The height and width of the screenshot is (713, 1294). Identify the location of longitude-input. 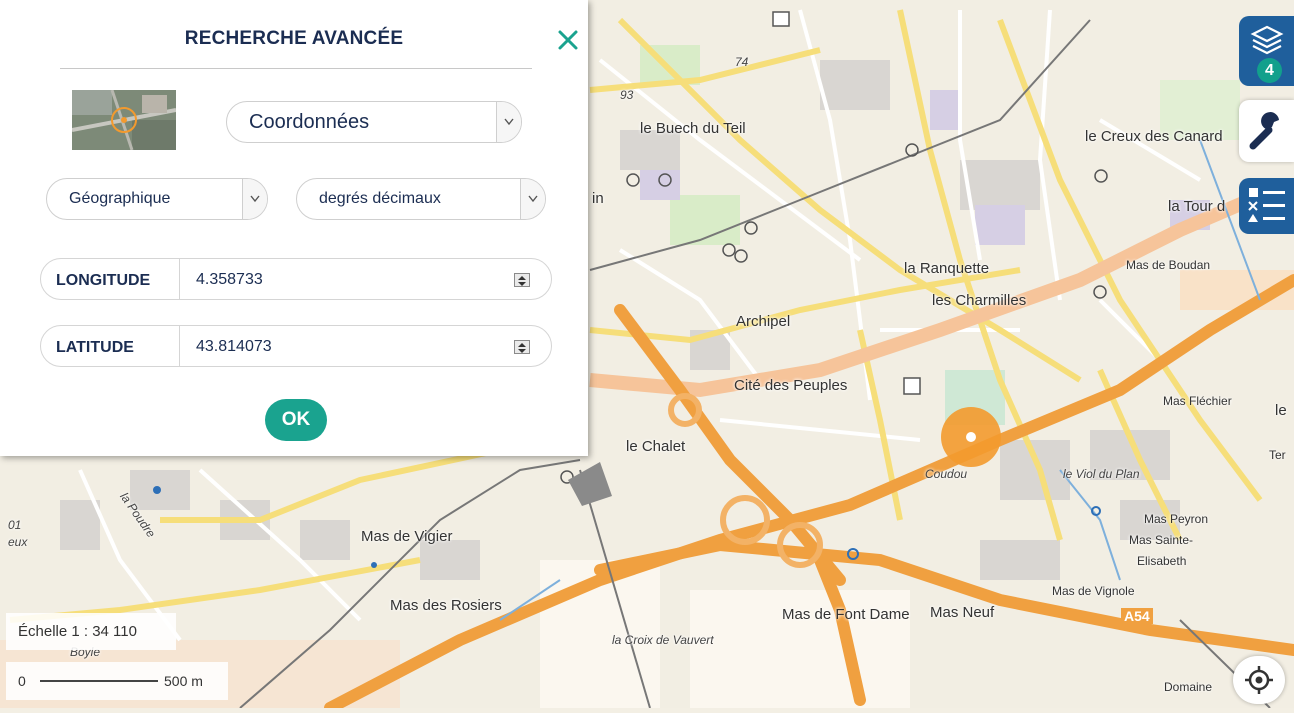
(346, 280).